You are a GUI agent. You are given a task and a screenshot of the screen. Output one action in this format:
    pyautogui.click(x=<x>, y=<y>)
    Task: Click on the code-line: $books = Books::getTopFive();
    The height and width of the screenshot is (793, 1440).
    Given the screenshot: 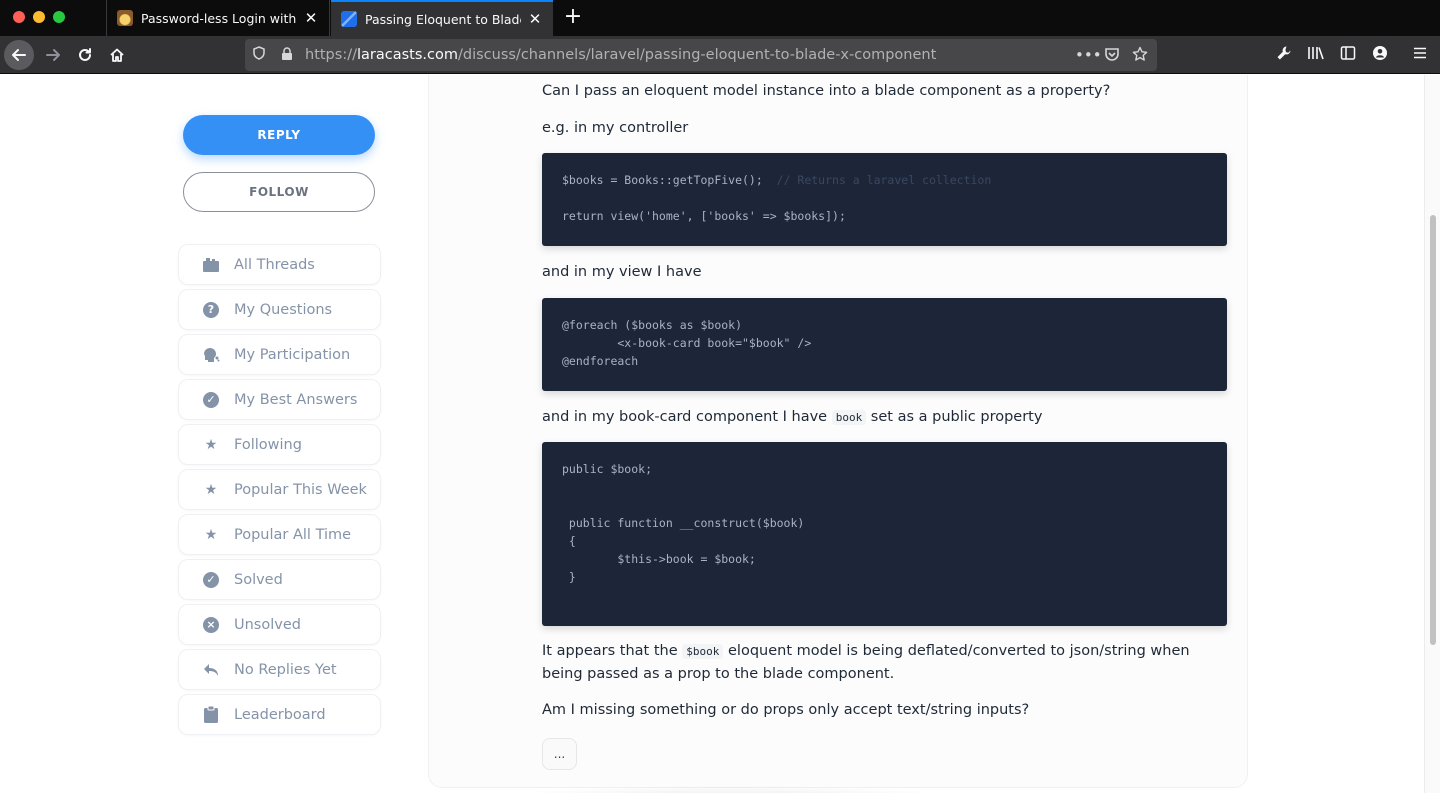 What is the action you would take?
    pyautogui.click(x=662, y=180)
    